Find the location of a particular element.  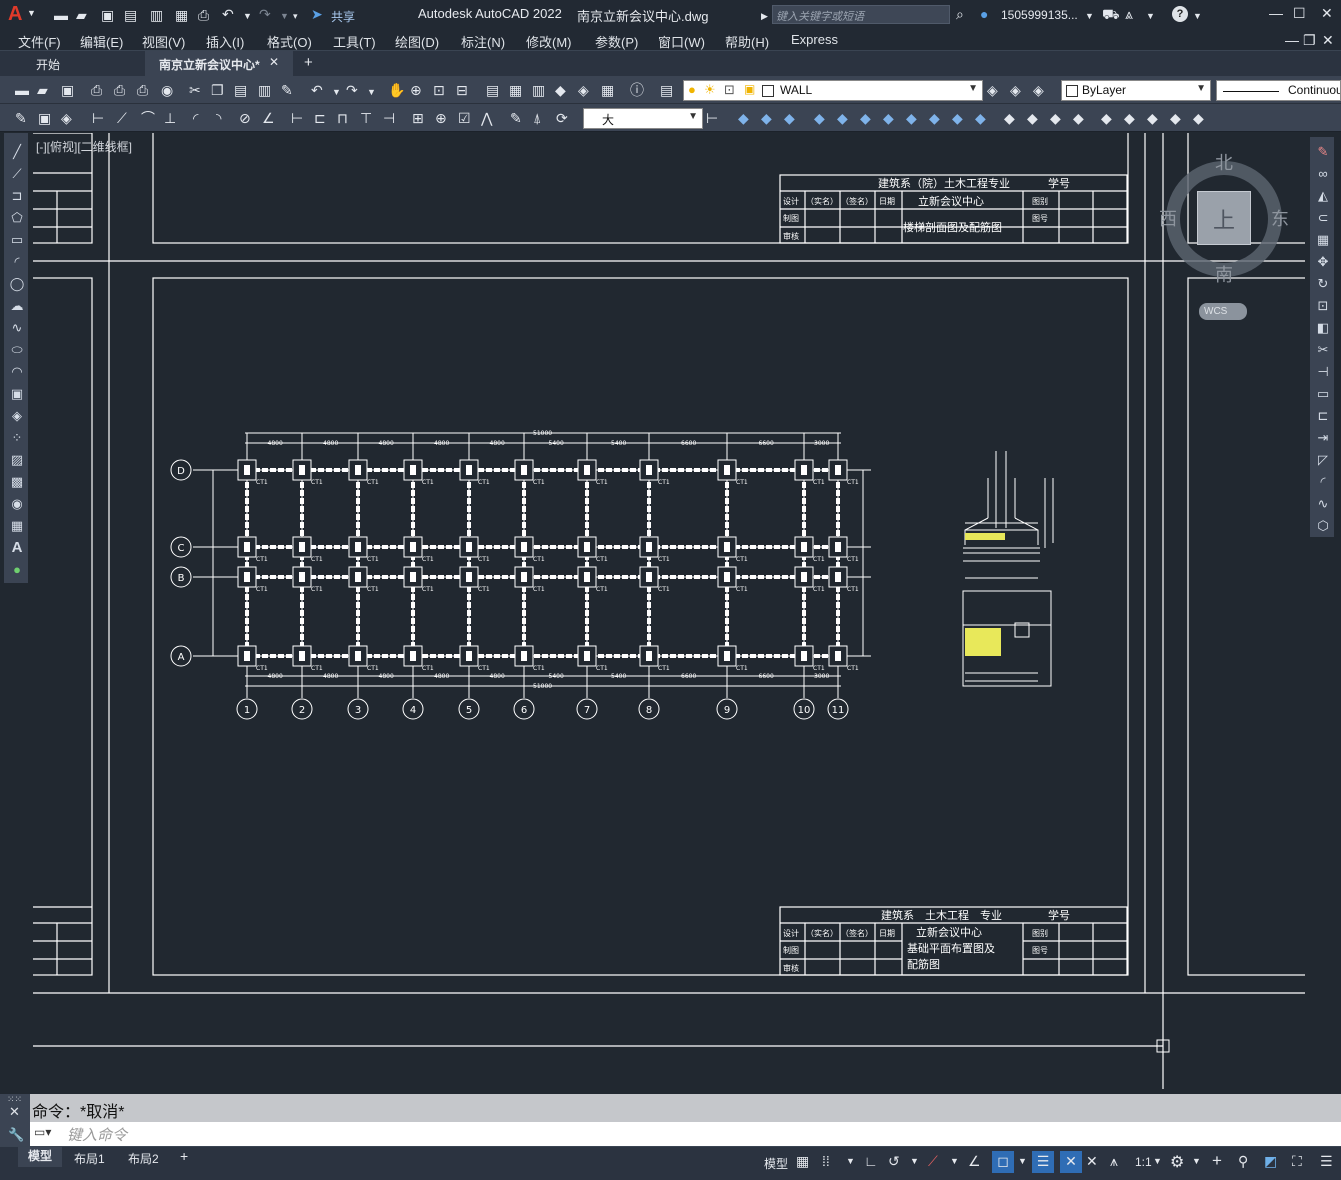

edit-block-icon: ▣ is located at coordinates (44, 118).